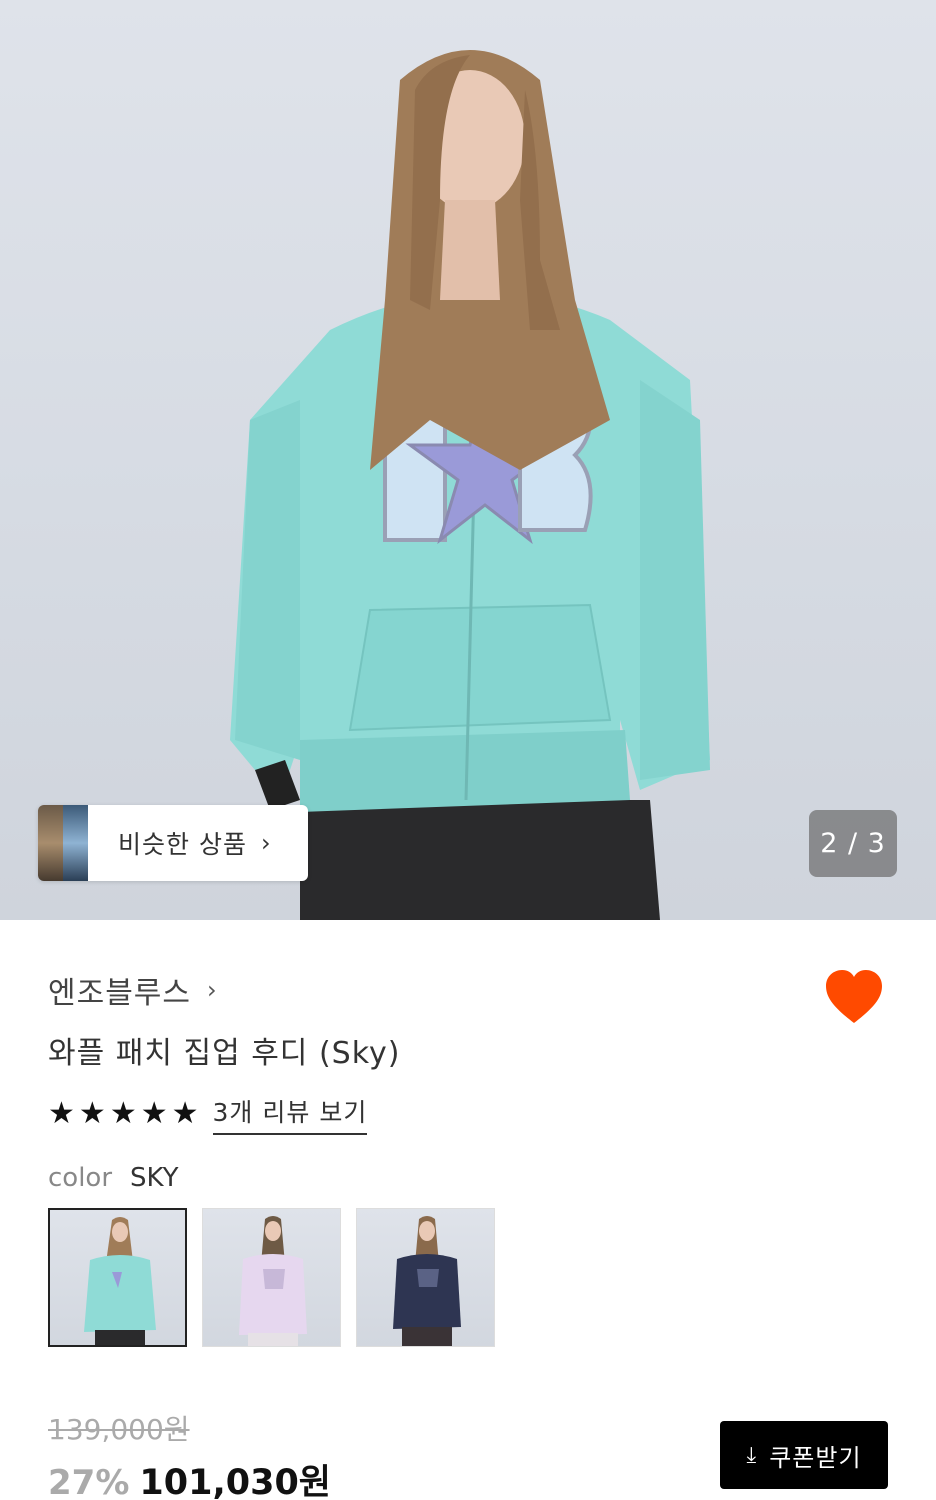 This screenshot has height=1500, width=936. What do you see at coordinates (752, 1455) in the screenshot?
I see `download-icon: ⤓` at bounding box center [752, 1455].